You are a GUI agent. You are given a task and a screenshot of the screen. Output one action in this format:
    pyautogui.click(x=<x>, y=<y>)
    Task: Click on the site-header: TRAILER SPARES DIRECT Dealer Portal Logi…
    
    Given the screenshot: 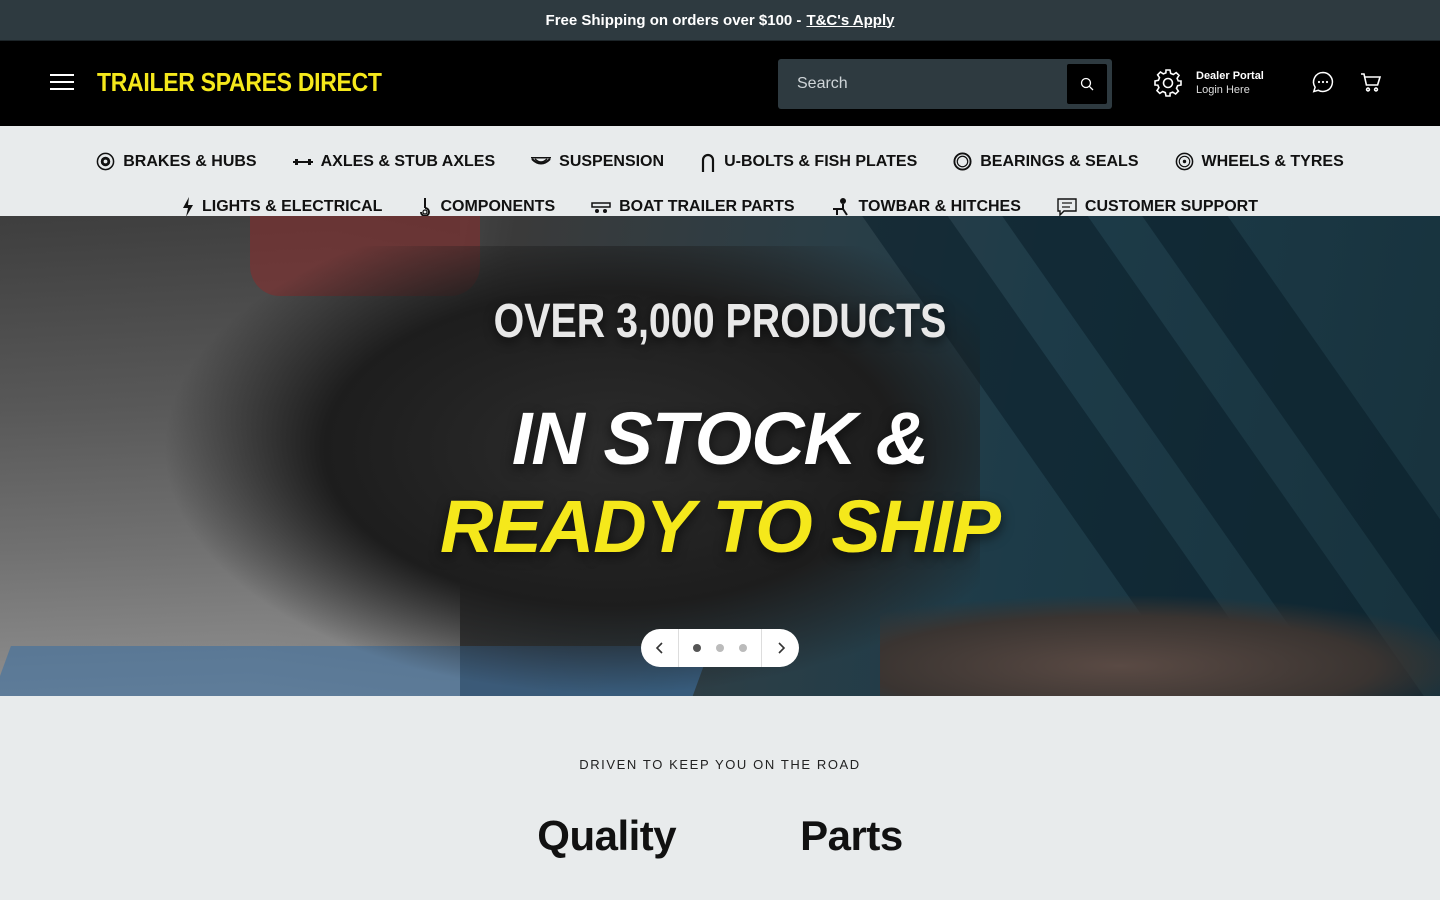 What is the action you would take?
    pyautogui.click(x=720, y=83)
    